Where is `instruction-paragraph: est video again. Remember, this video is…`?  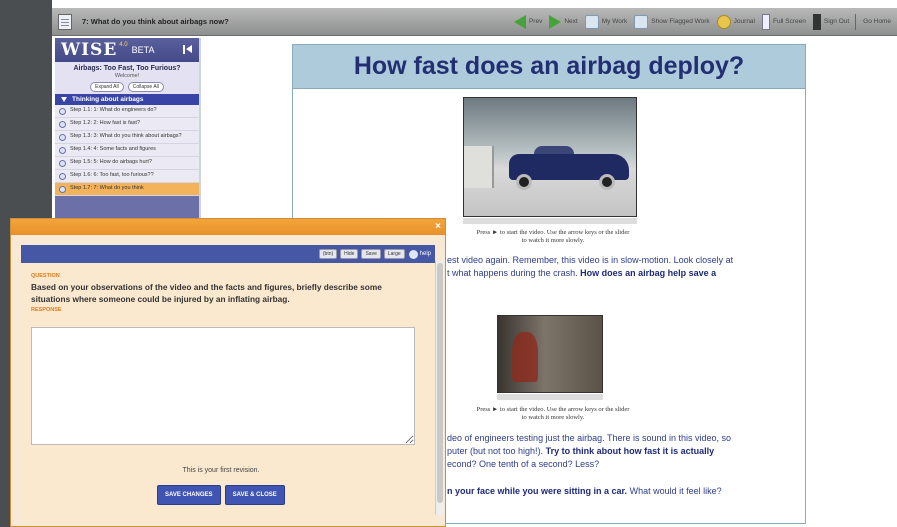
instruction-paragraph: est video again. Remember, this video is… is located at coordinates (624, 267).